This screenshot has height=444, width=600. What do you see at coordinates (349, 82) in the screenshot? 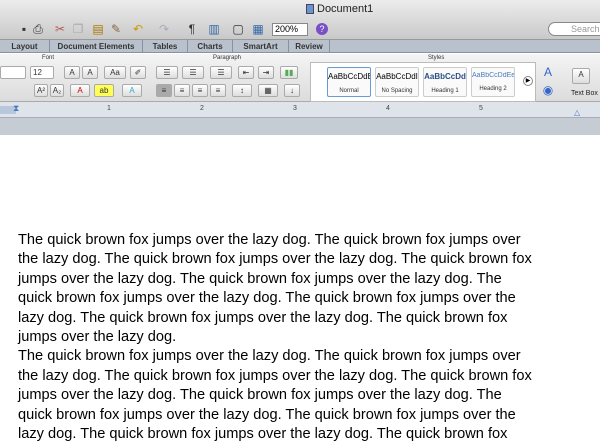
I see `style-normal: AaBbCcDdE Normal` at bounding box center [349, 82].